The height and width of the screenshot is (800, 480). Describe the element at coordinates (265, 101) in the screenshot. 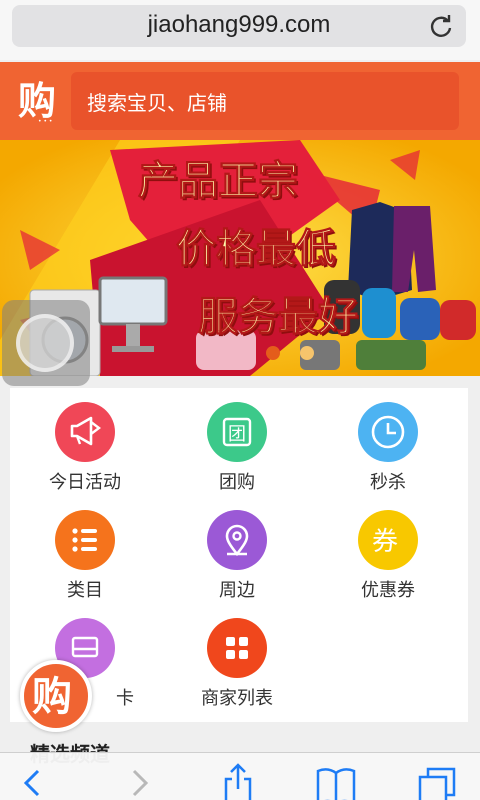

I see `search-bar: 搜索宝贝、店铺` at that location.